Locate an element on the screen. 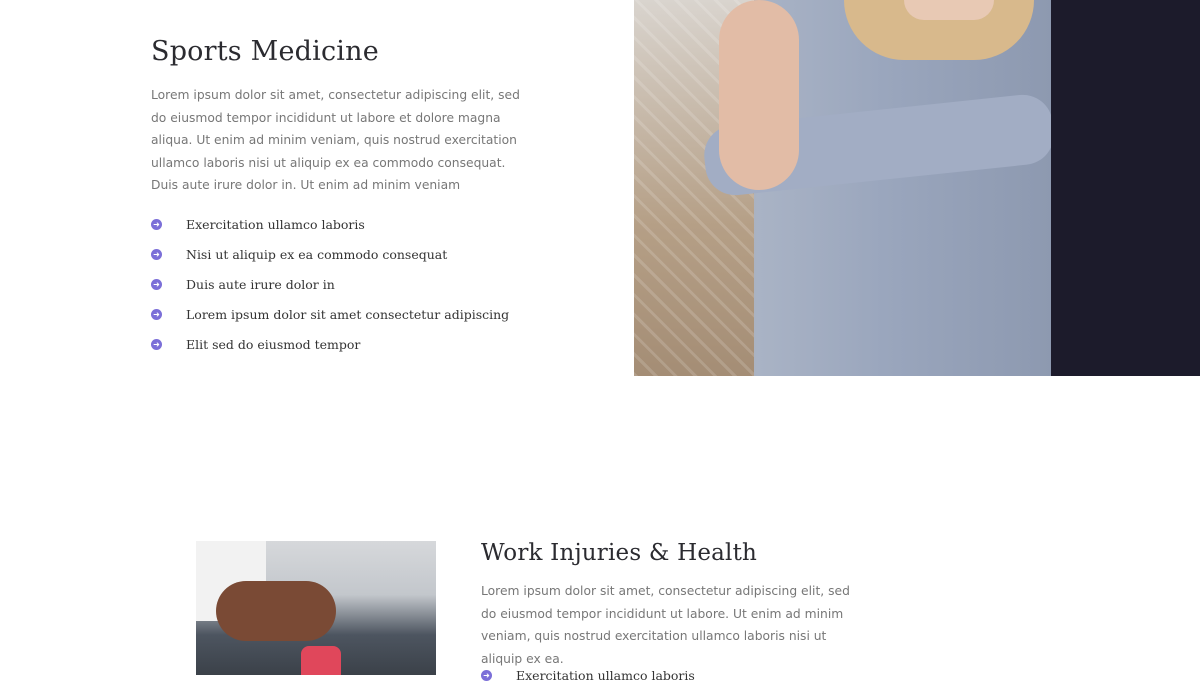 The width and height of the screenshot is (1200, 698). section-title: Sports Medicine is located at coordinates (265, 51).